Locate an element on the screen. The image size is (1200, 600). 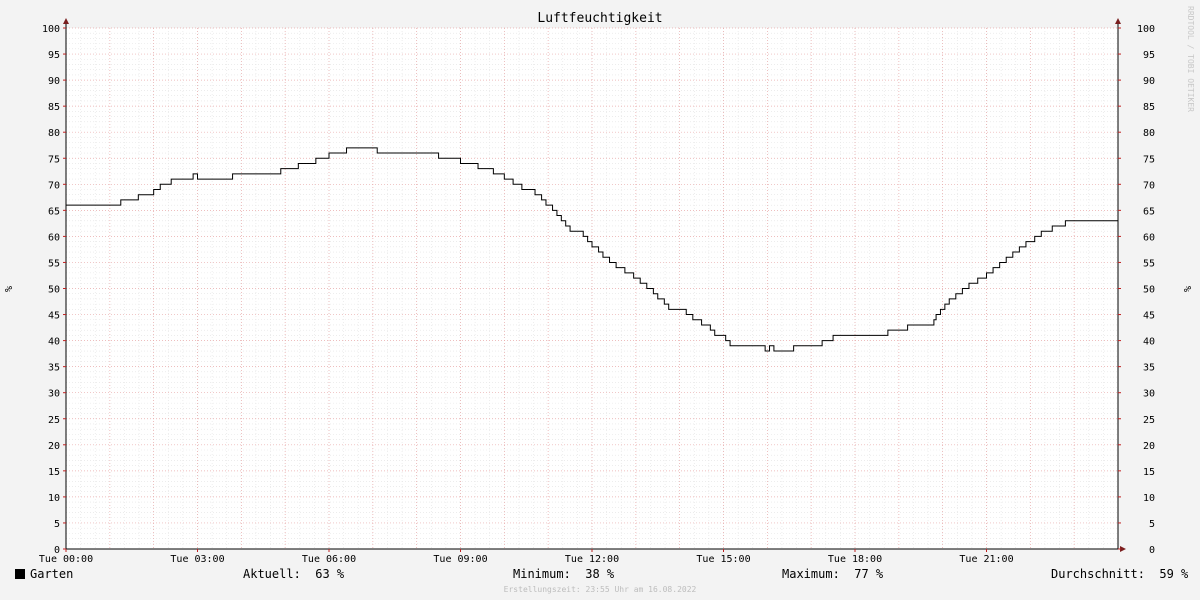
y-tick-label-right: 30 is located at coordinates (1149, 394).